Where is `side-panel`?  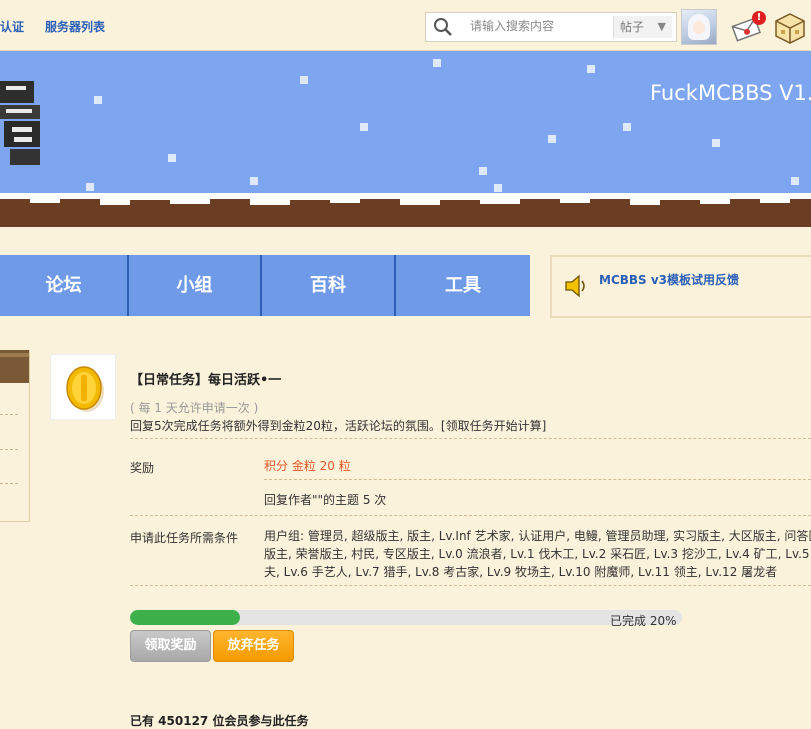 side-panel is located at coordinates (15, 436).